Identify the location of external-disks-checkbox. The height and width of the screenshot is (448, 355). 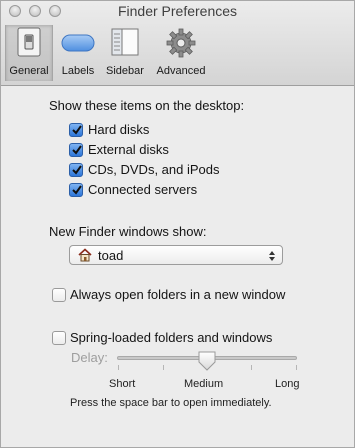
(76, 150).